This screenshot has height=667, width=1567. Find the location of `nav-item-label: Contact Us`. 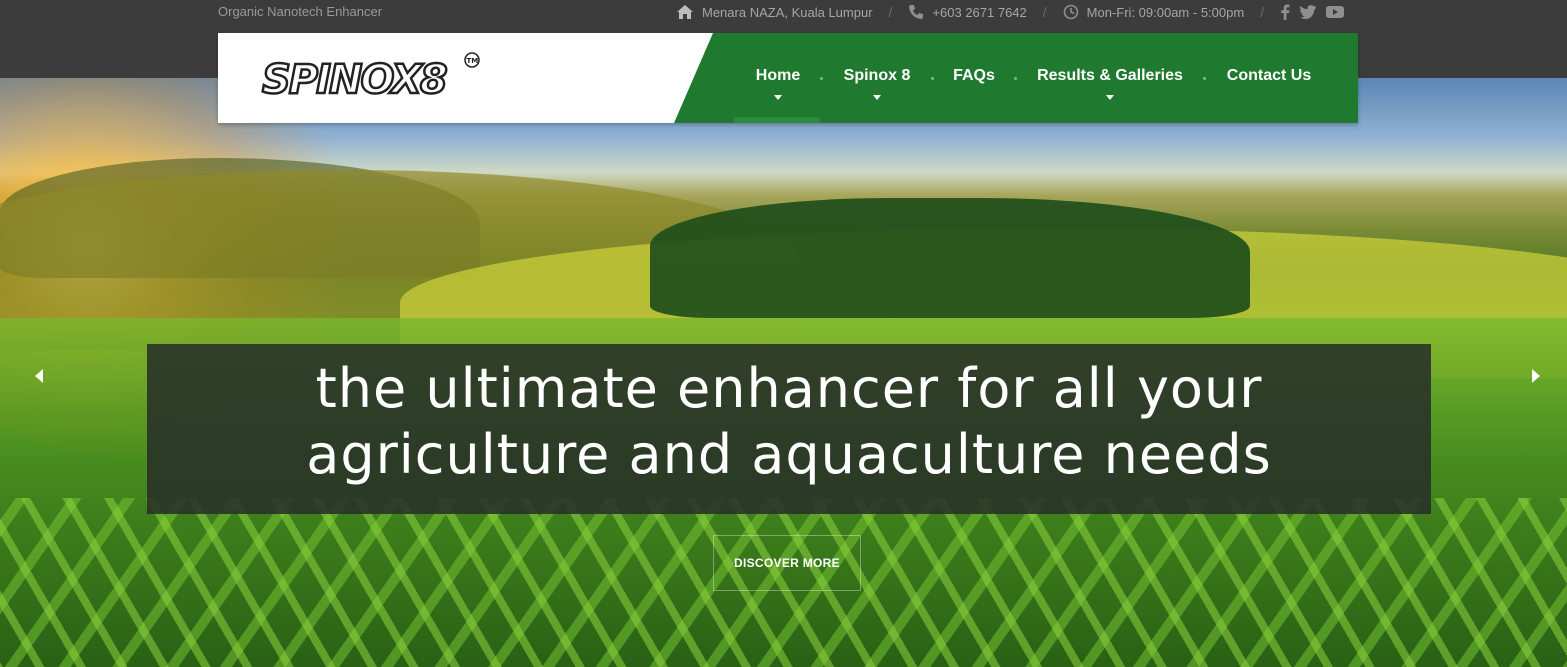

nav-item-label: Contact Us is located at coordinates (1269, 75).